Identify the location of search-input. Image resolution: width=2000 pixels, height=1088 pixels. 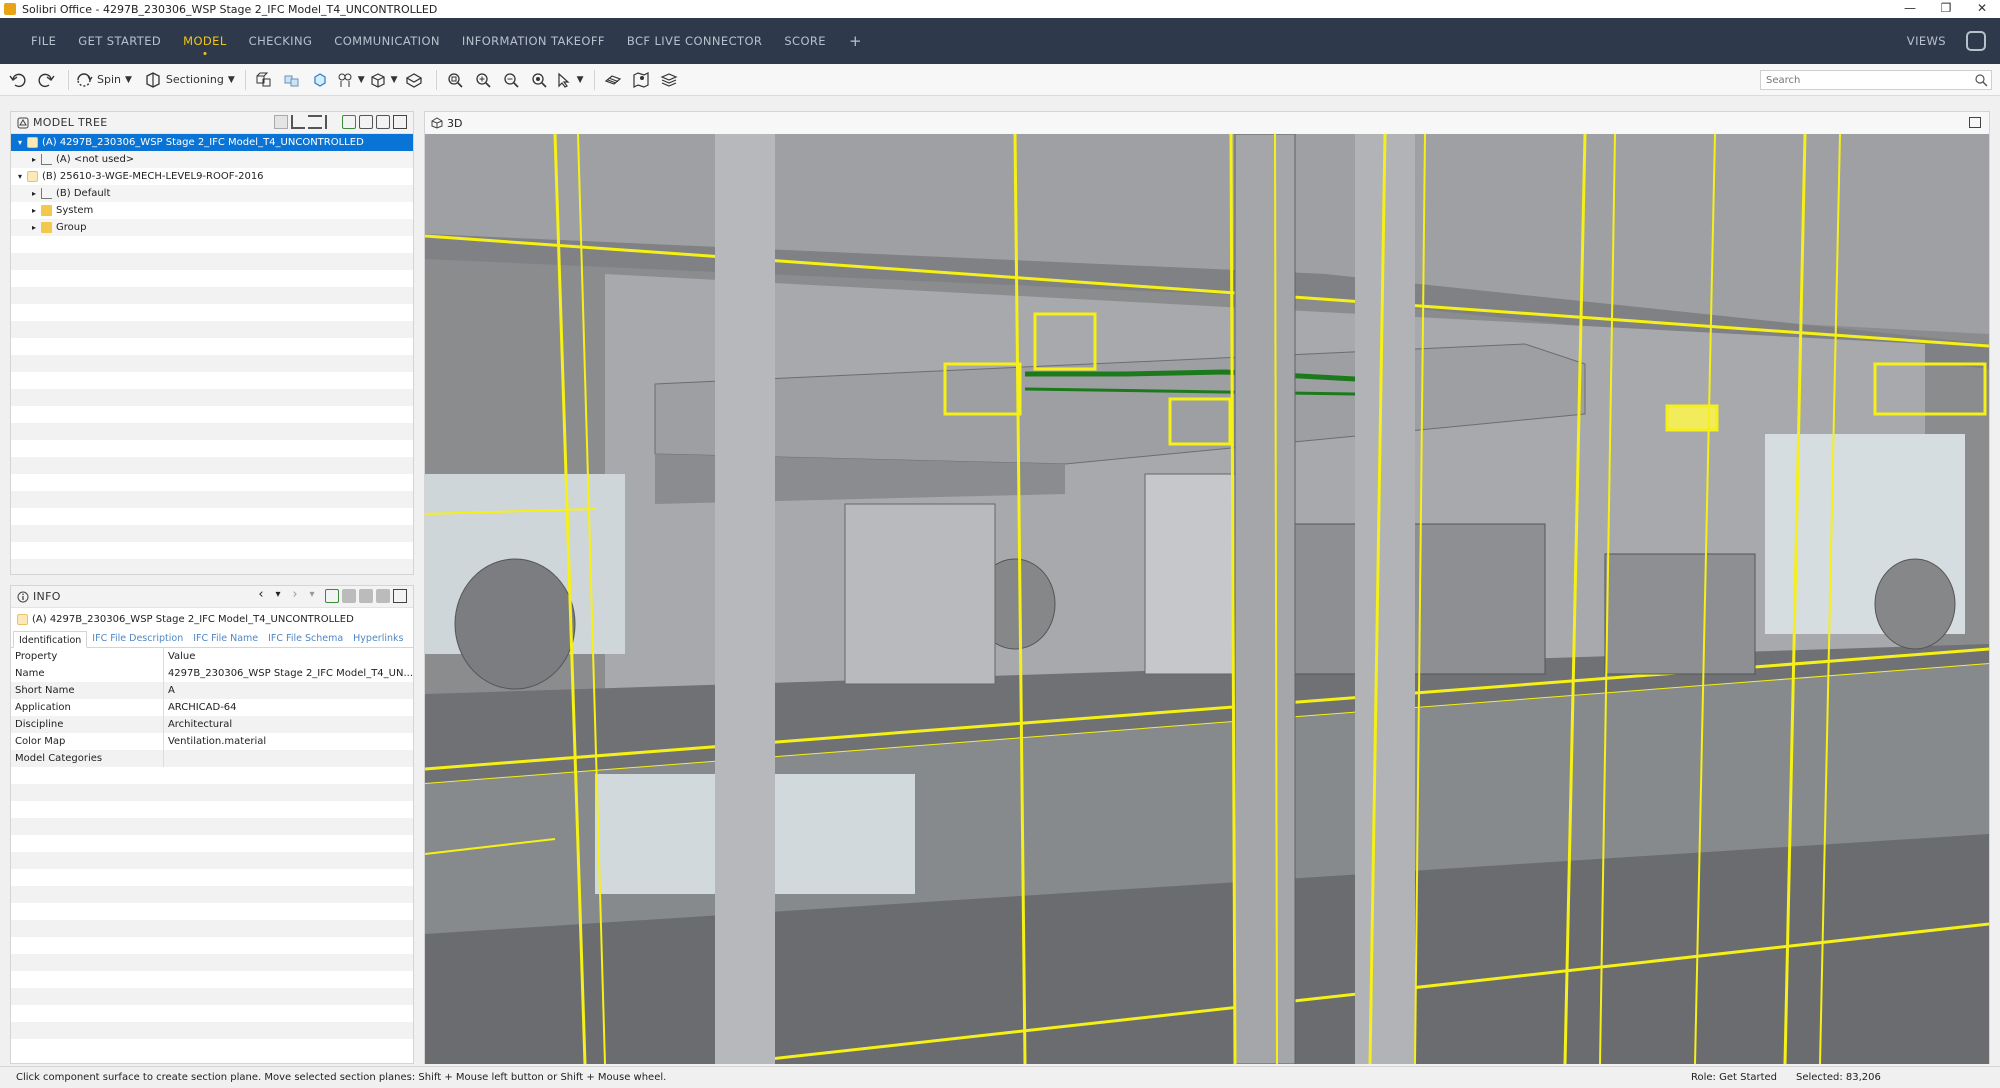
(1867, 80).